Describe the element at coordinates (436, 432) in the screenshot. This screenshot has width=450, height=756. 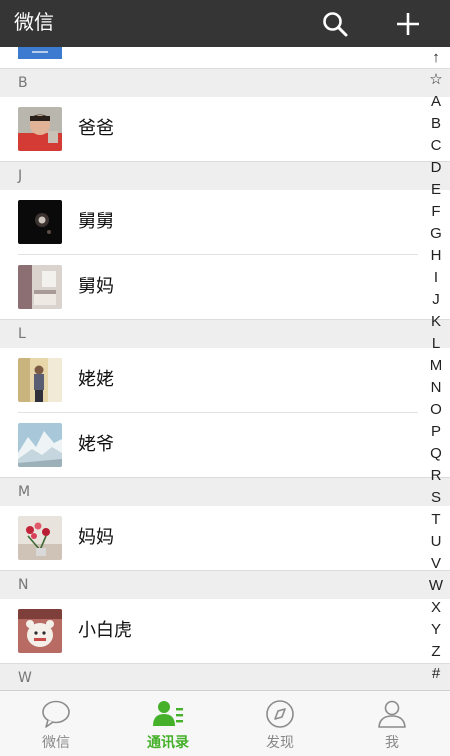
I see `index-letter: P` at that location.